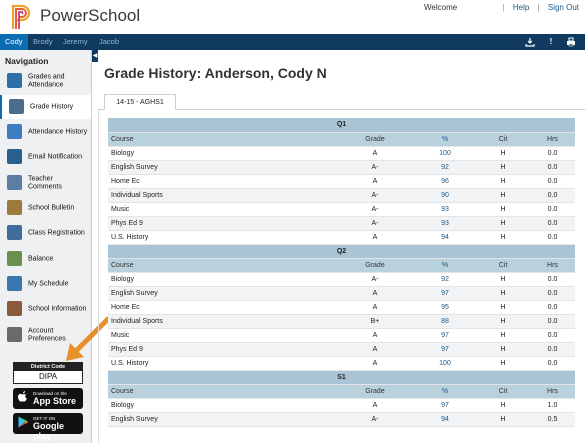  What do you see at coordinates (341, 377) in the screenshot?
I see `term-name: S1` at bounding box center [341, 377].